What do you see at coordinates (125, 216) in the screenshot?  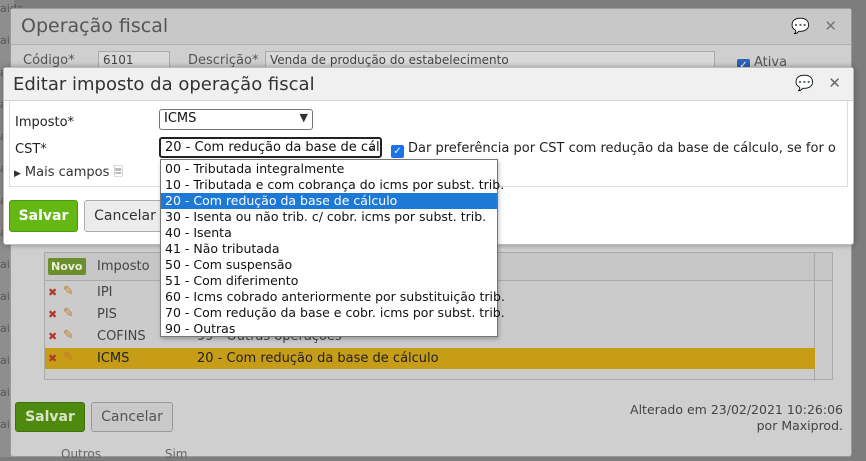 I see `cancel-button: Cancelar` at bounding box center [125, 216].